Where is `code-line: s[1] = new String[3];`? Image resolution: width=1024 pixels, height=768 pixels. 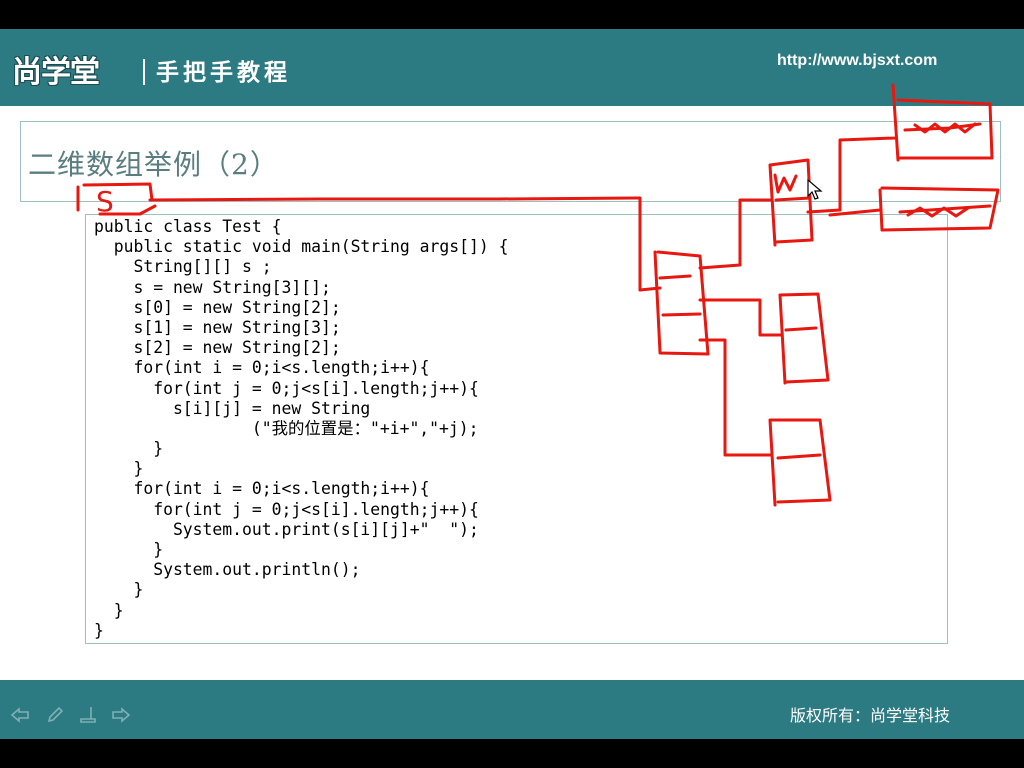 code-line: s[1] = new String[3]; is located at coordinates (217, 327).